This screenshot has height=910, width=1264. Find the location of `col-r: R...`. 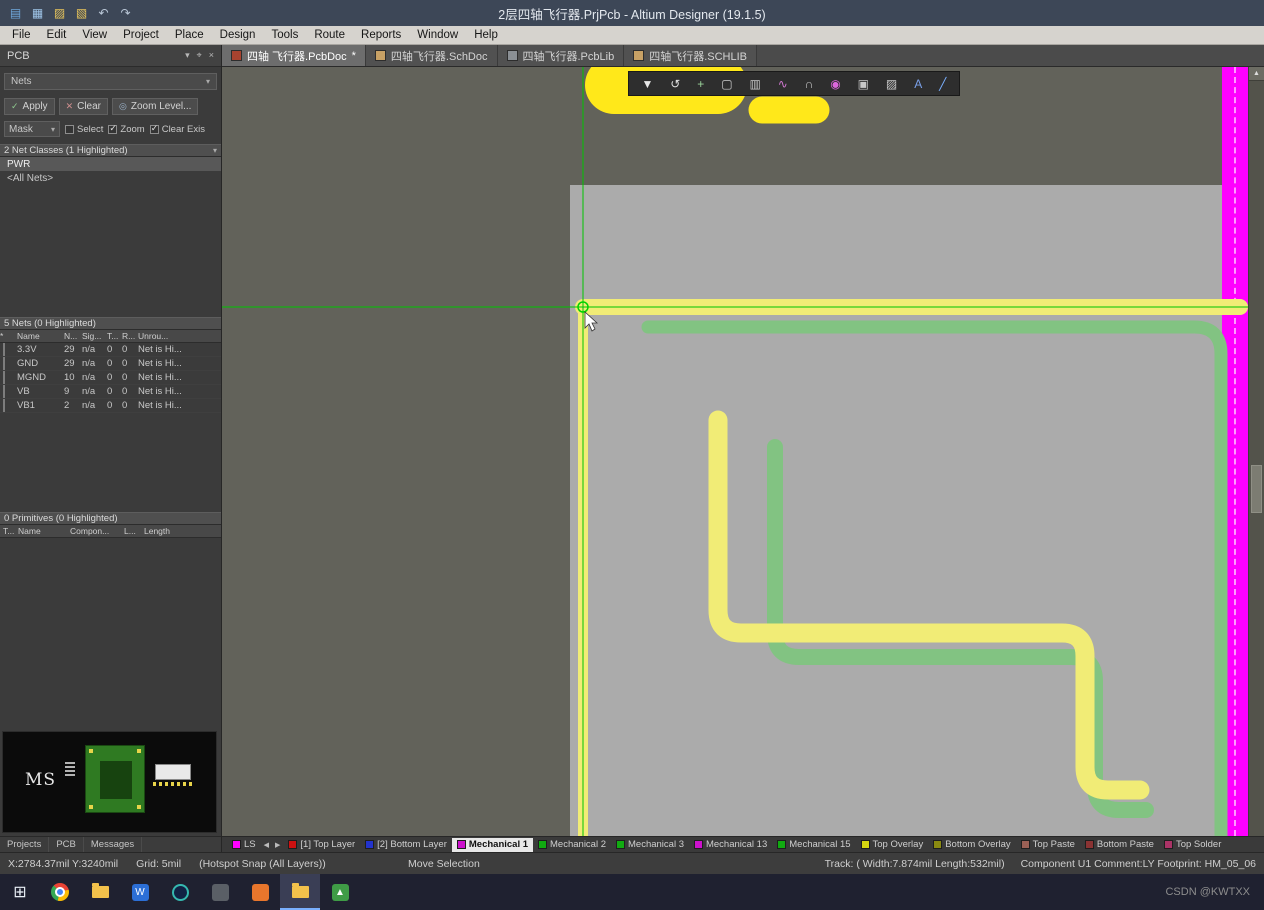

col-r: R... is located at coordinates (130, 336).